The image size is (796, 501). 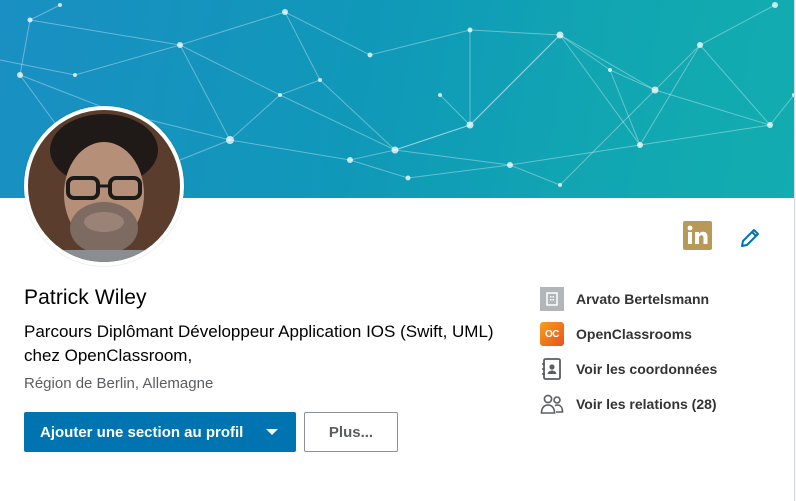 I want to click on sidebar-item-label: OpenClassrooms, so click(x=634, y=334).